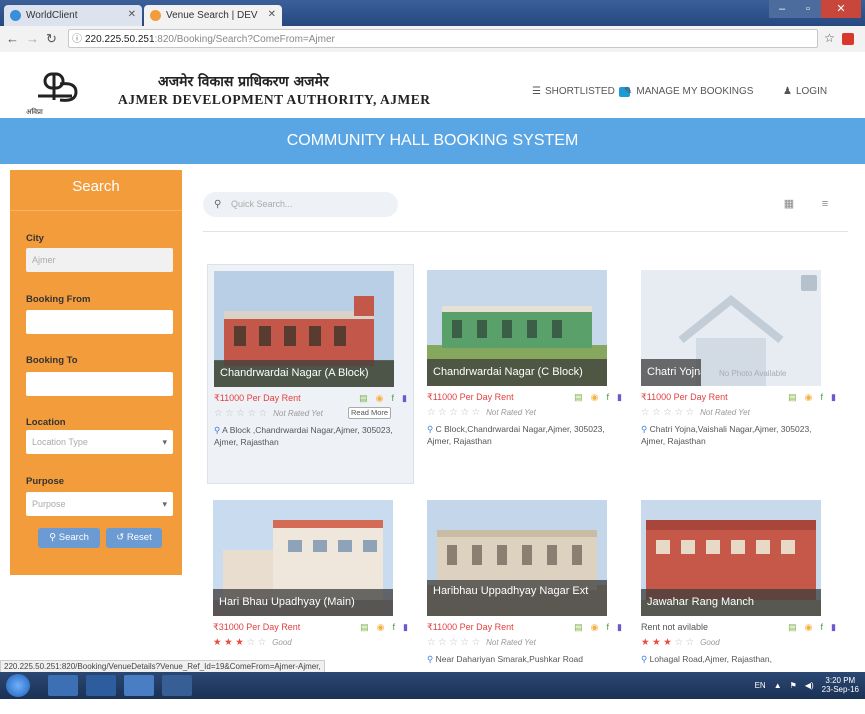 The width and height of the screenshot is (865, 714). What do you see at coordinates (778, 685) in the screenshot?
I see `network-icon: ▲` at bounding box center [778, 685].